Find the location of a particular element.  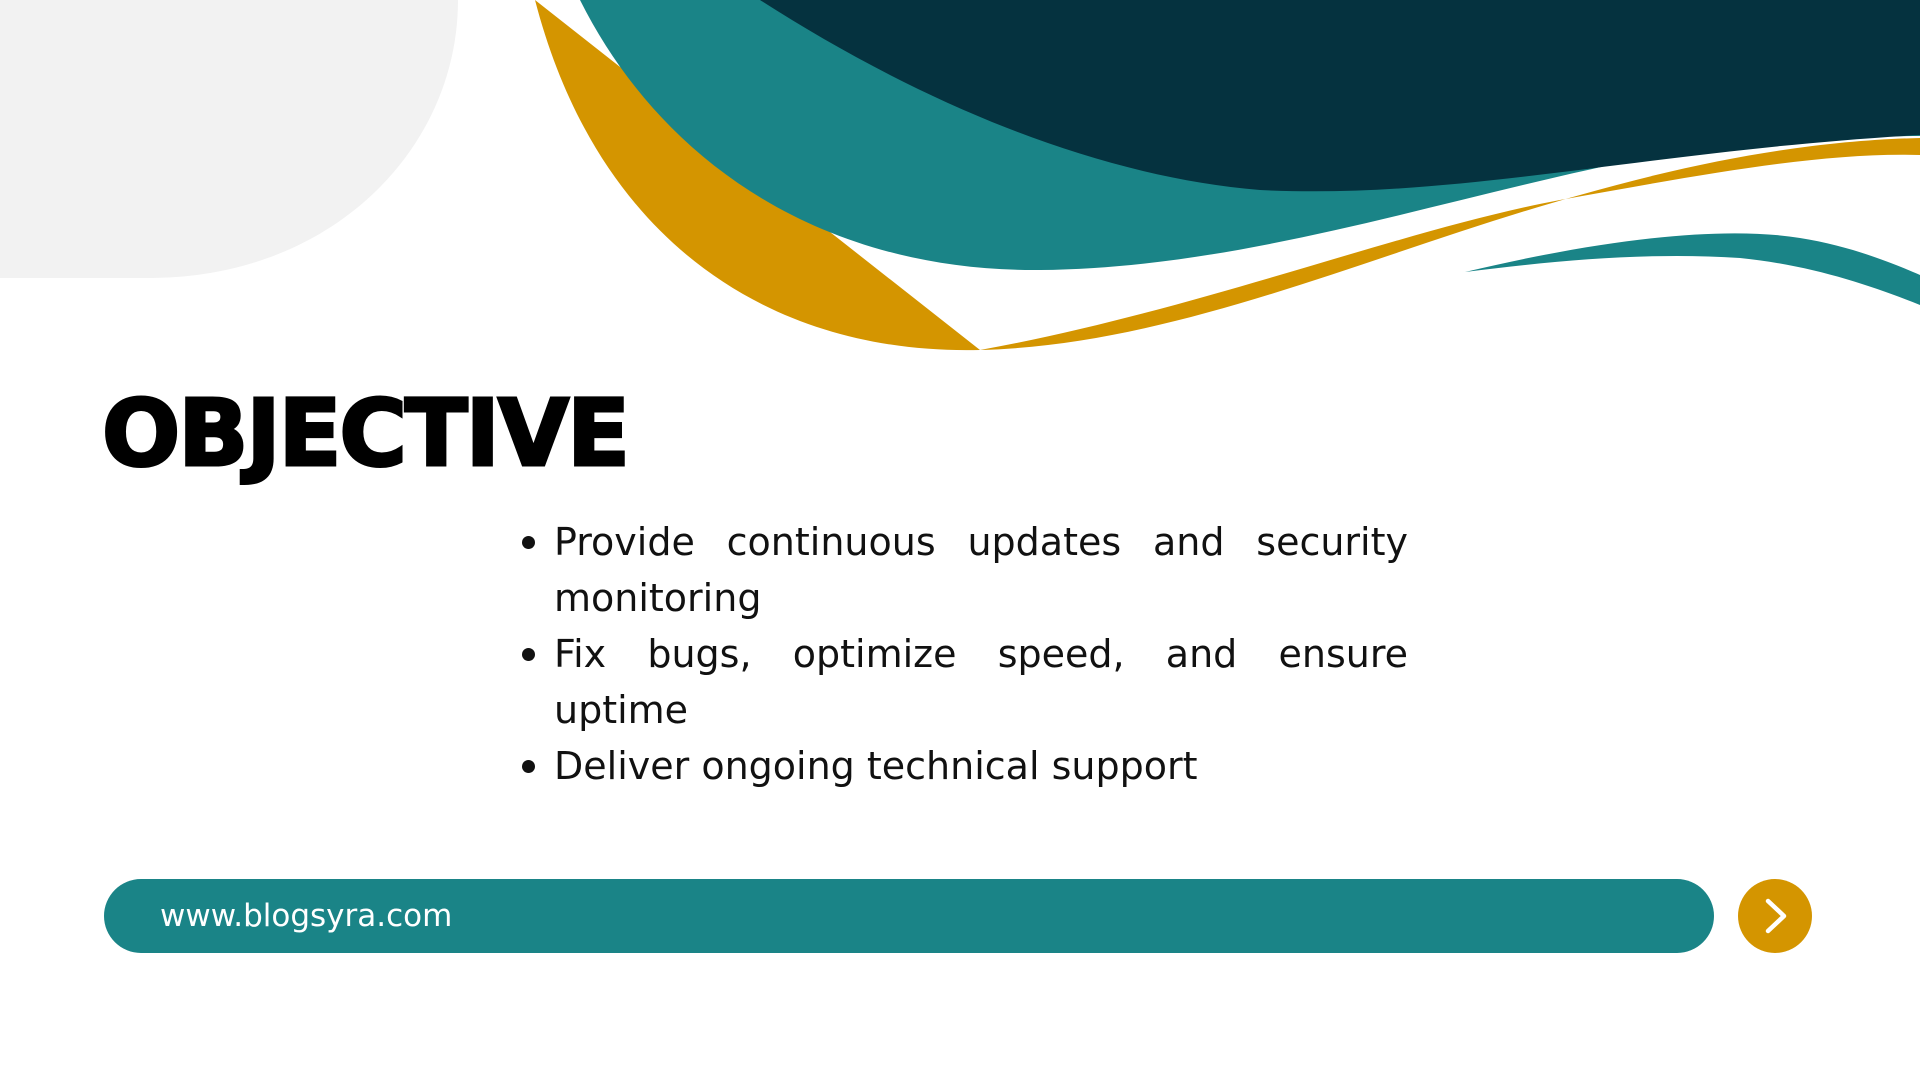

teal-swoosh-shape is located at coordinates (1692, 269).